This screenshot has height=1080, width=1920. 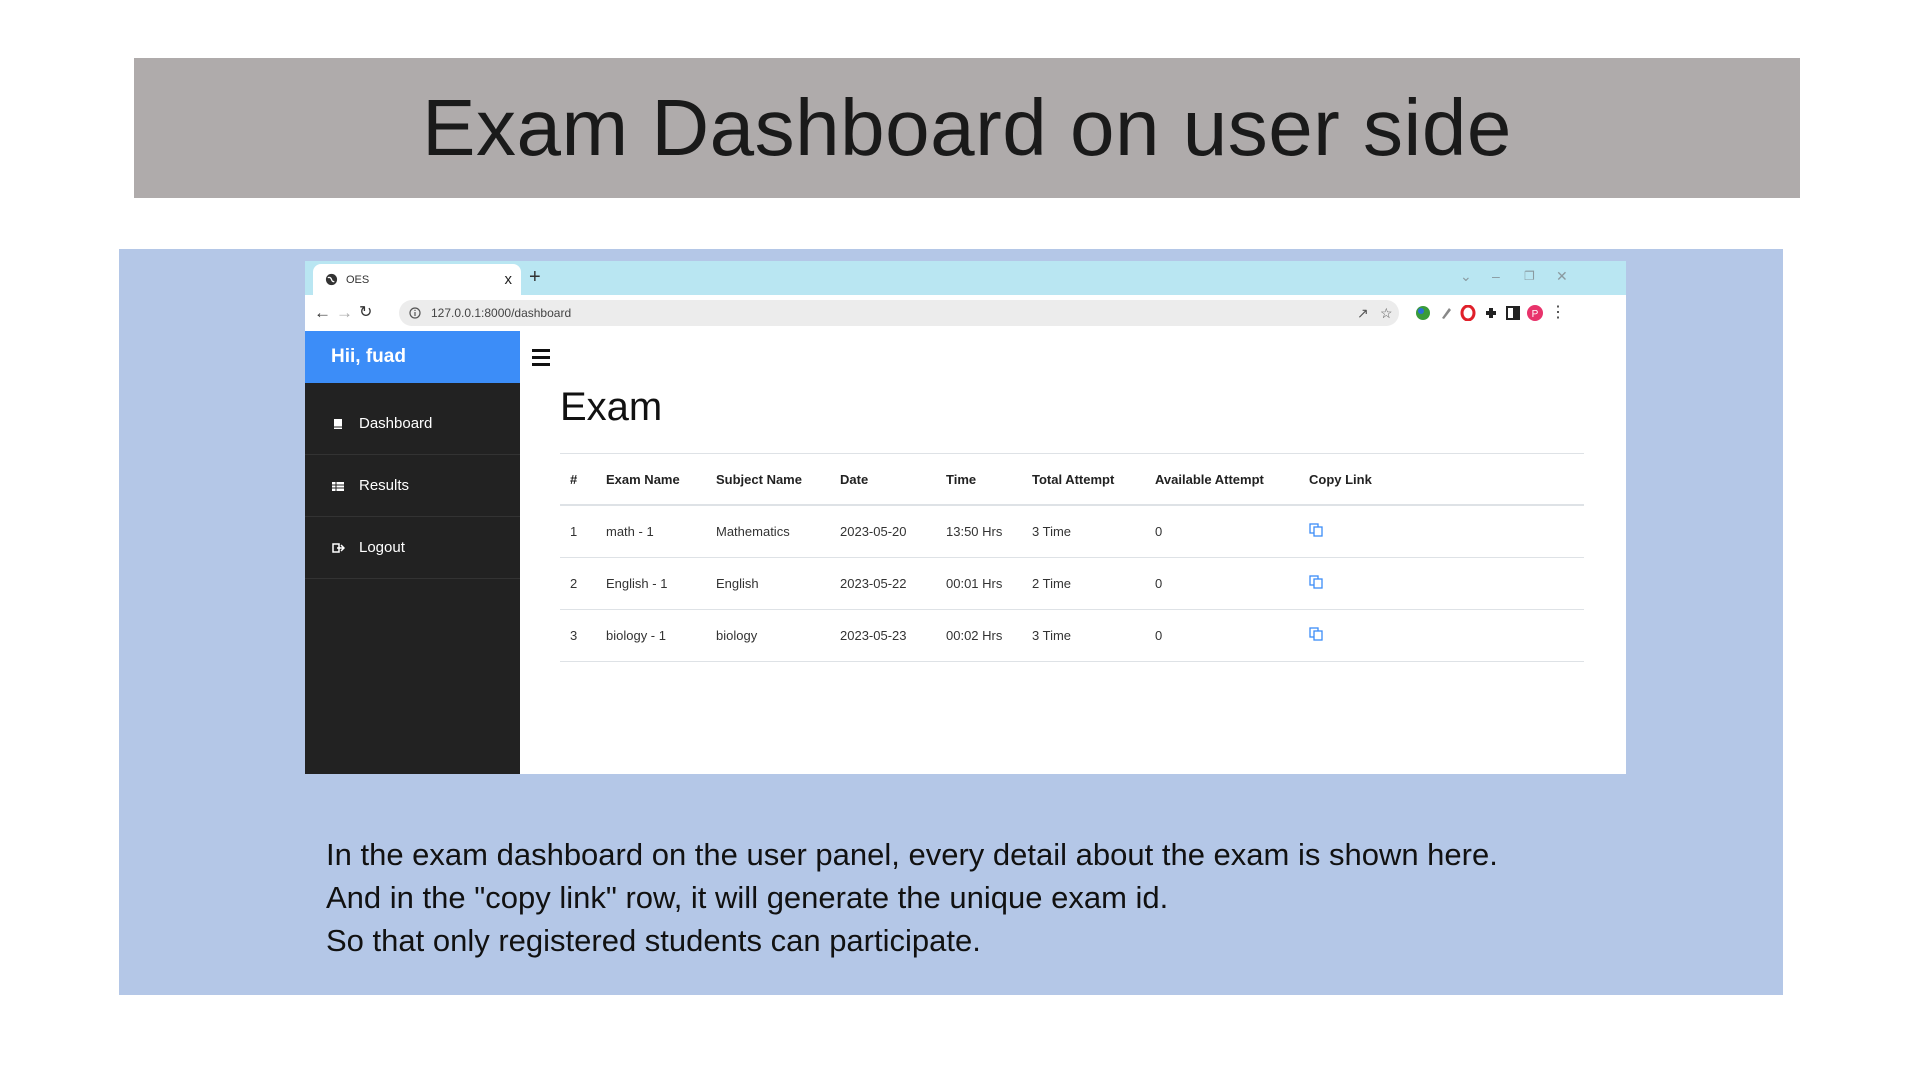 I want to click on cell-exam-name: math - 1, so click(x=651, y=531).